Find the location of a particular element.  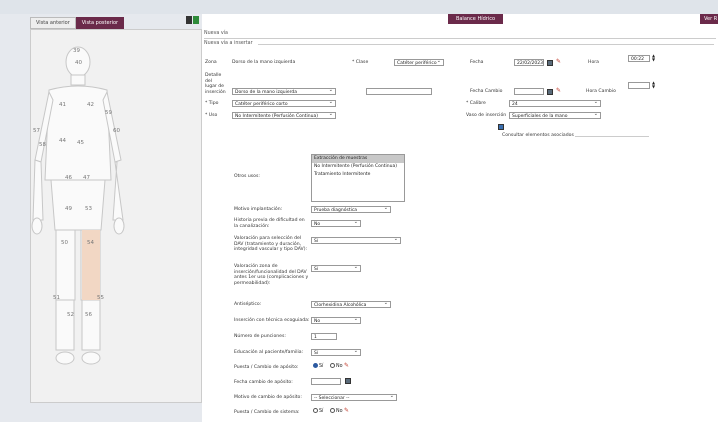

zone-number: 45 is located at coordinates (80, 143).